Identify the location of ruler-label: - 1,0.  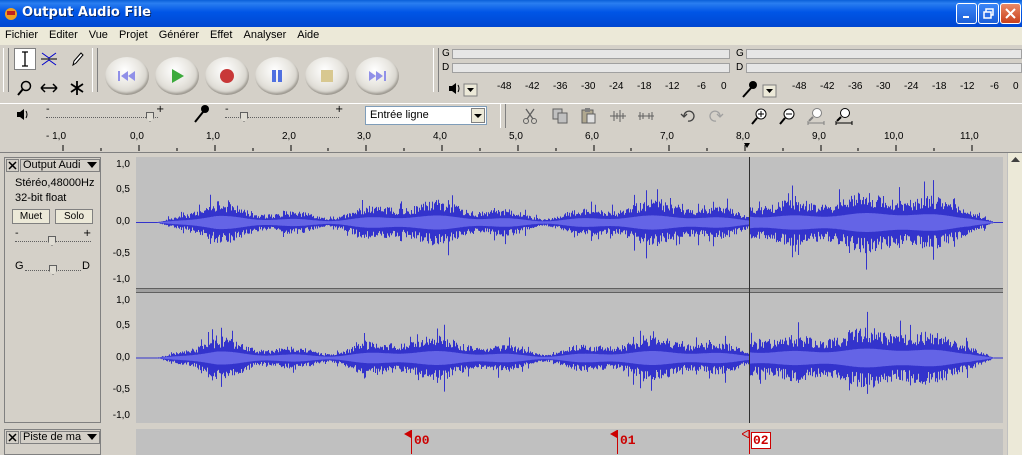
(56, 136).